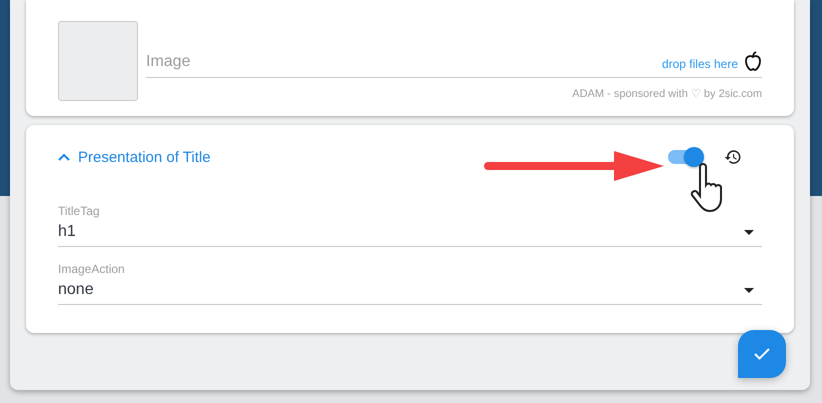 This screenshot has width=822, height=403. Describe the element at coordinates (64, 157) in the screenshot. I see `chevron-icon` at that location.